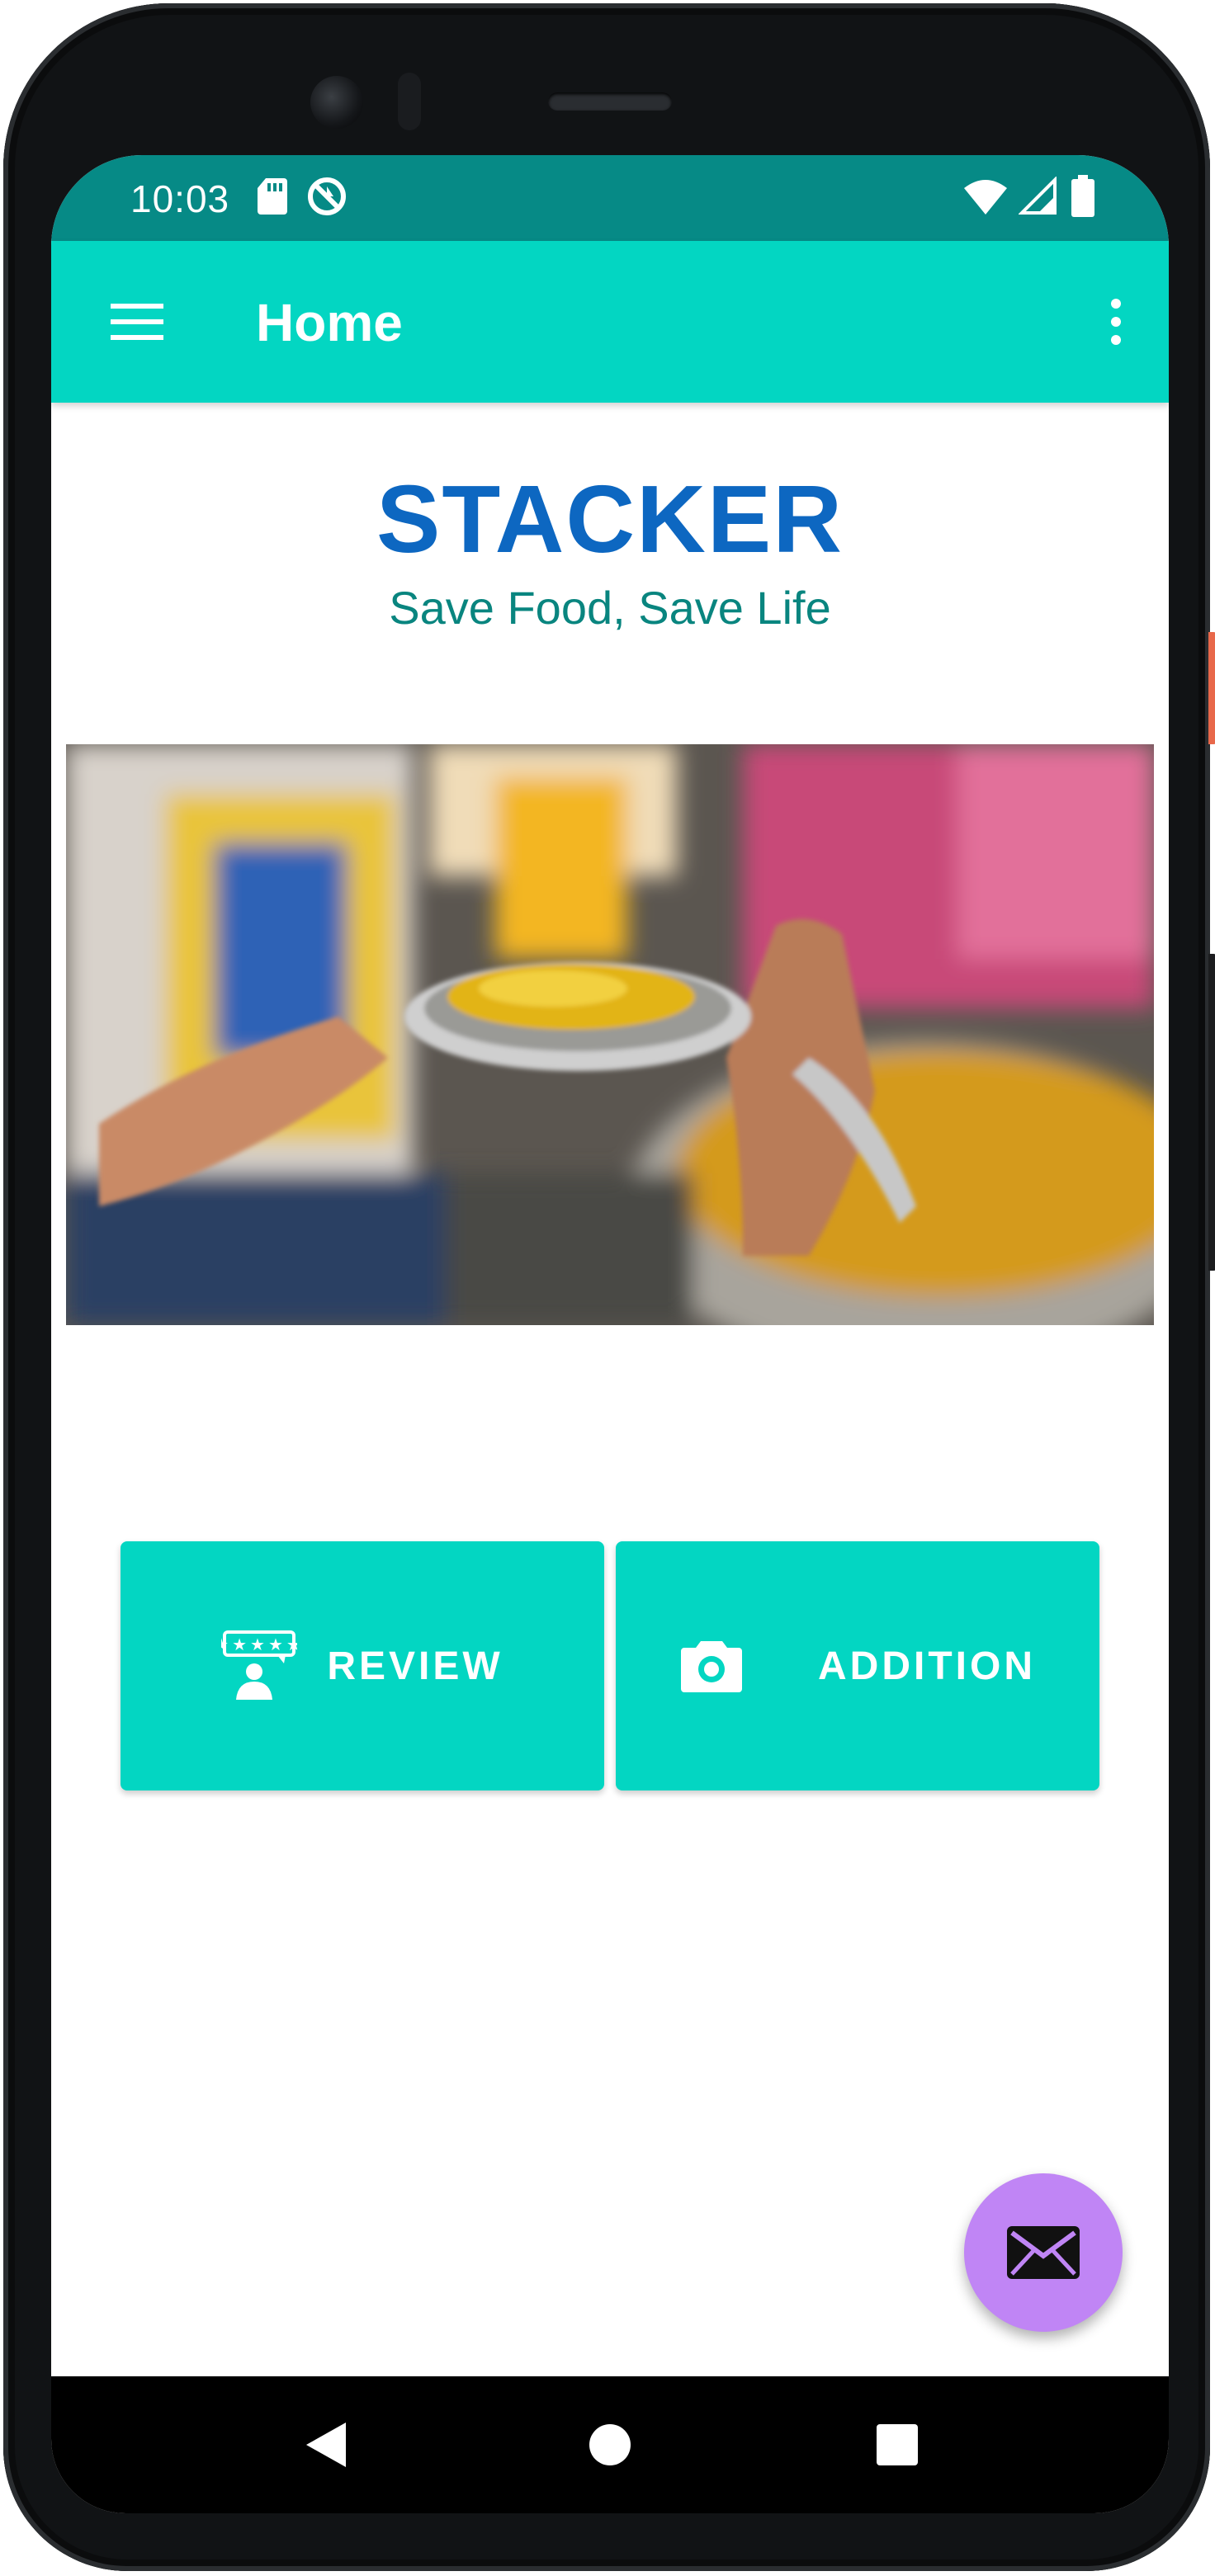 The height and width of the screenshot is (2576, 1215). What do you see at coordinates (610, 322) in the screenshot?
I see `app-bar: Home` at bounding box center [610, 322].